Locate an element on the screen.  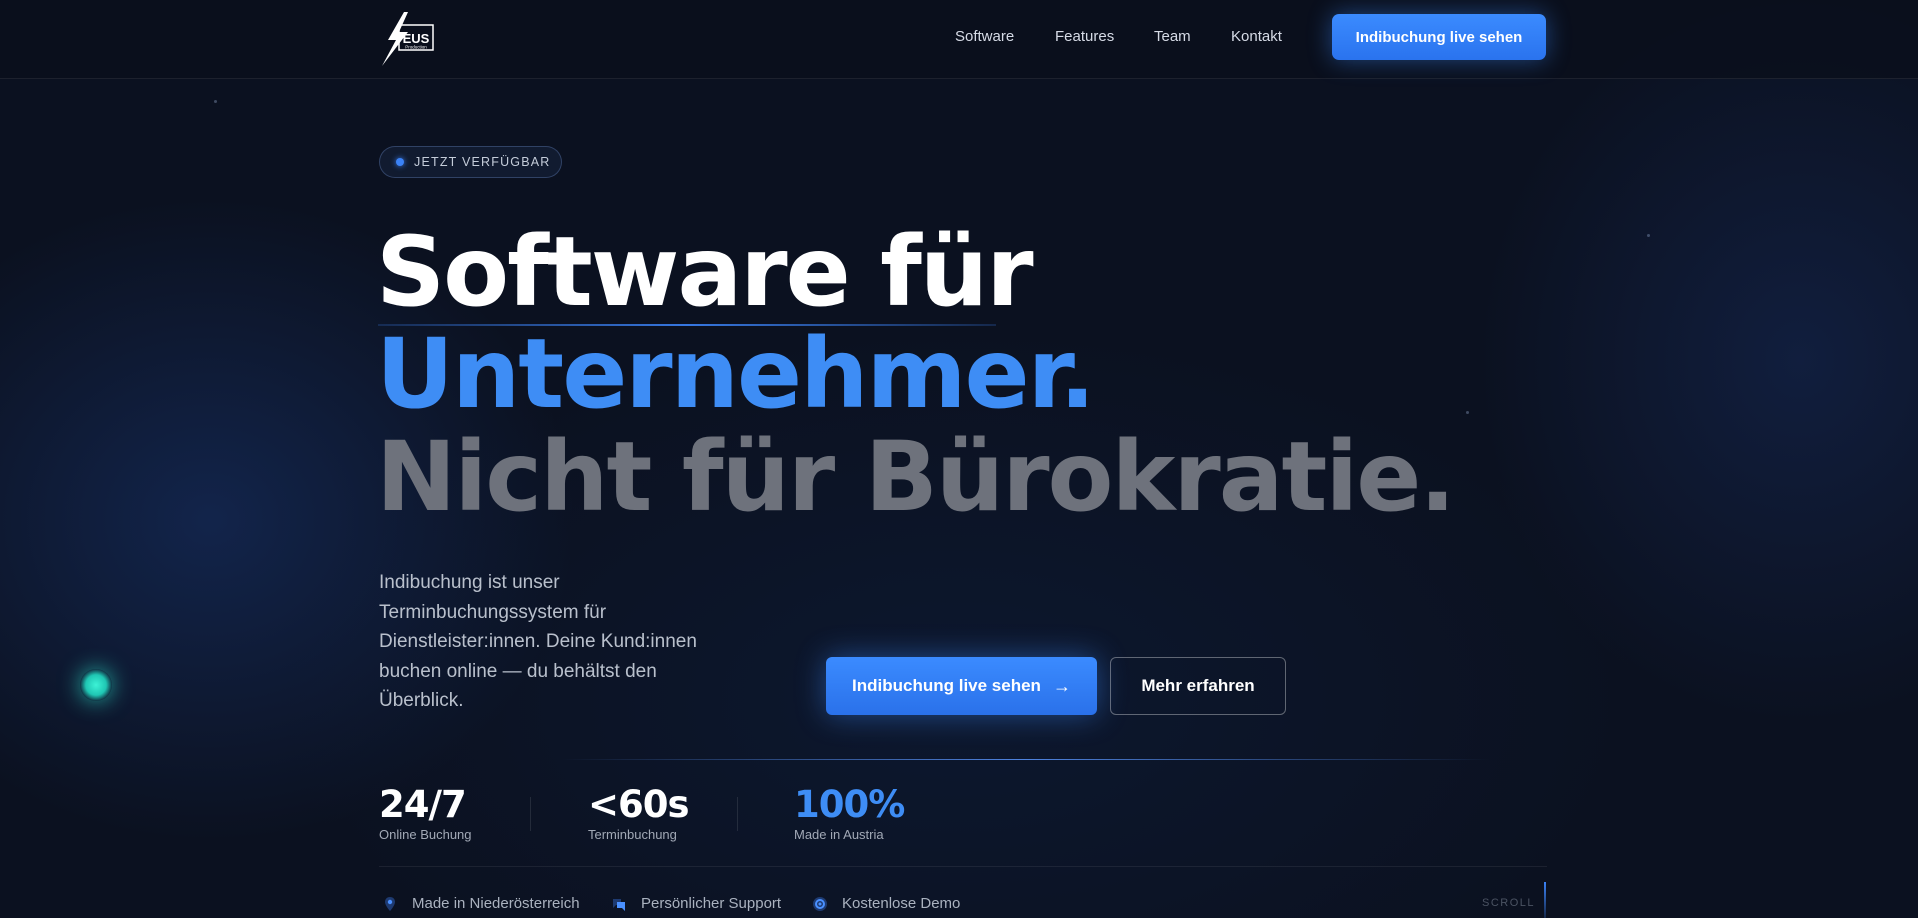
arrow-right-icon: → is located at coordinates (1061, 685).